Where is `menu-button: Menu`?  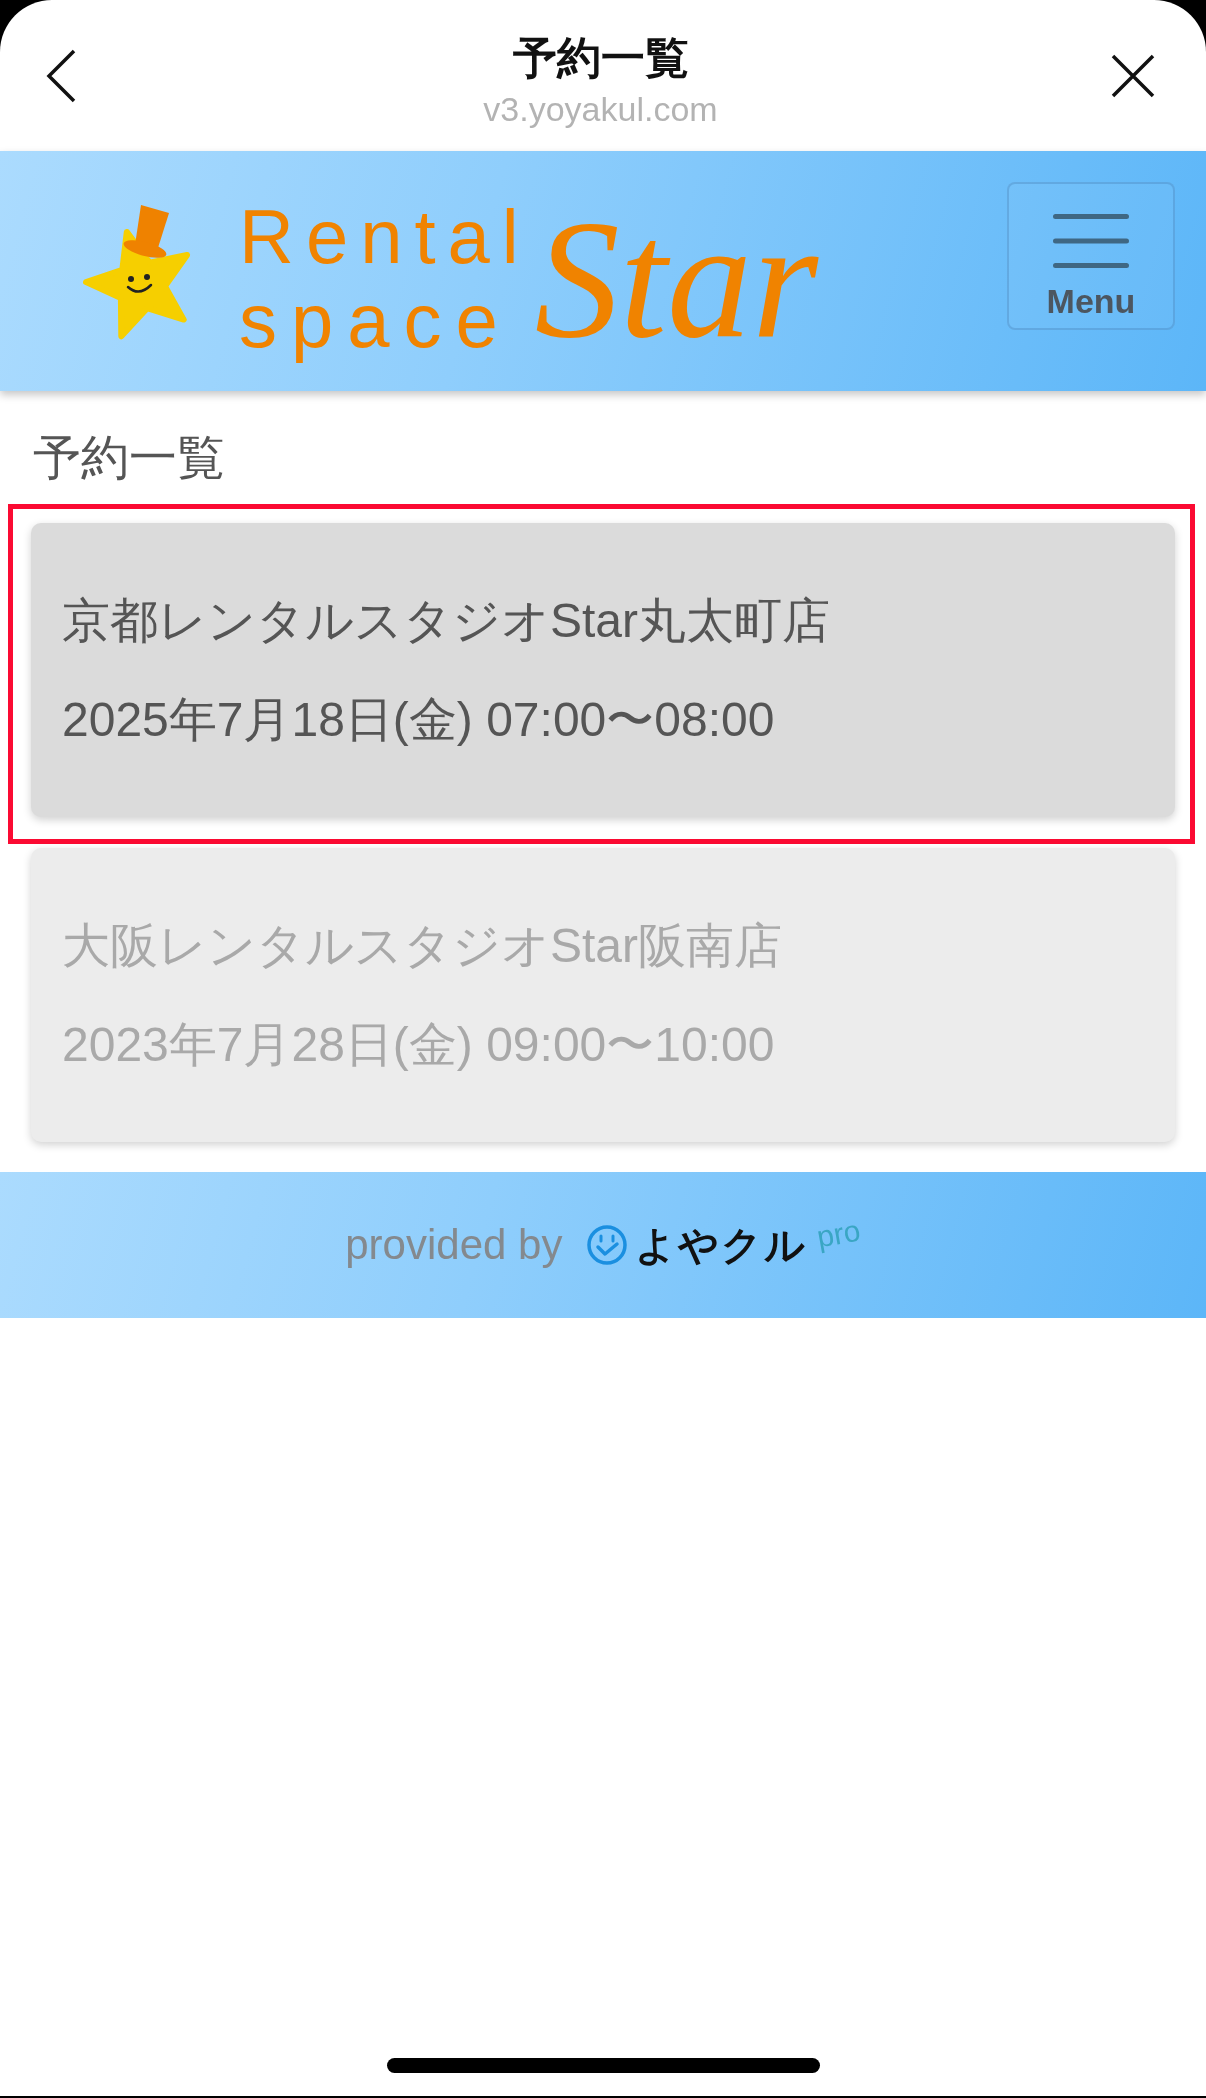
menu-button: Menu is located at coordinates (1091, 256).